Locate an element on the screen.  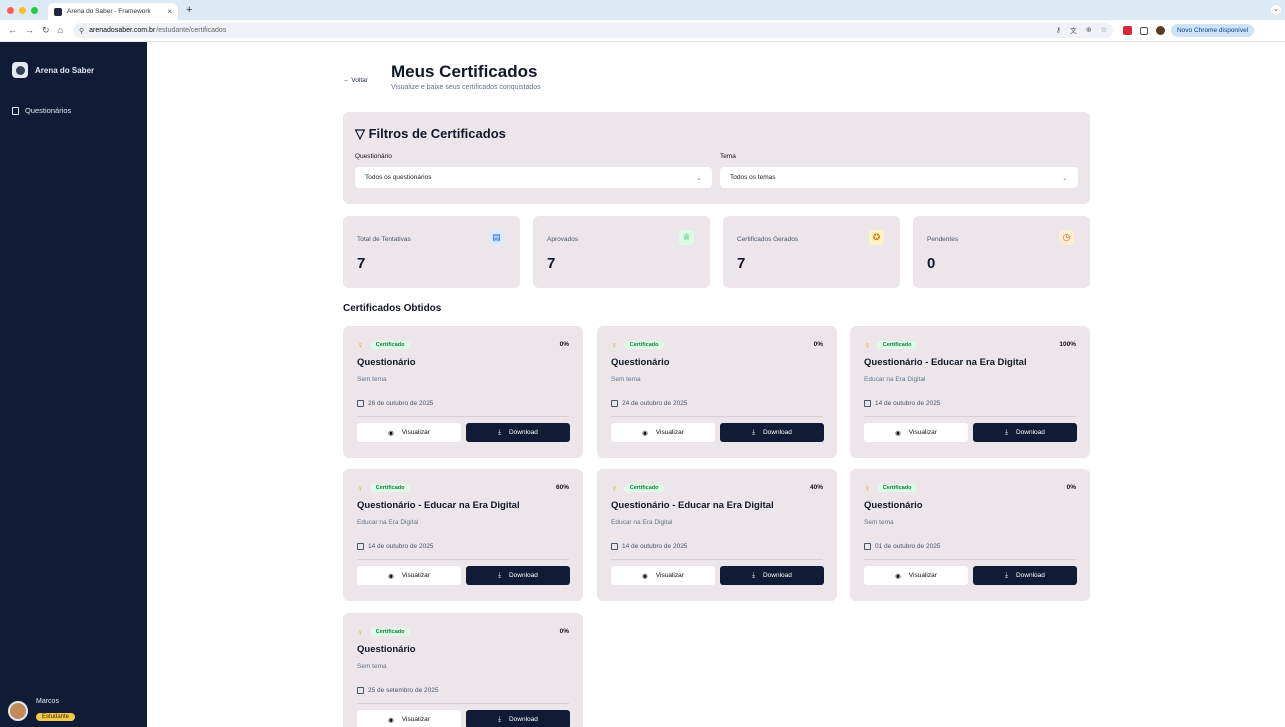
favicon-icon is located at coordinates (58, 11).